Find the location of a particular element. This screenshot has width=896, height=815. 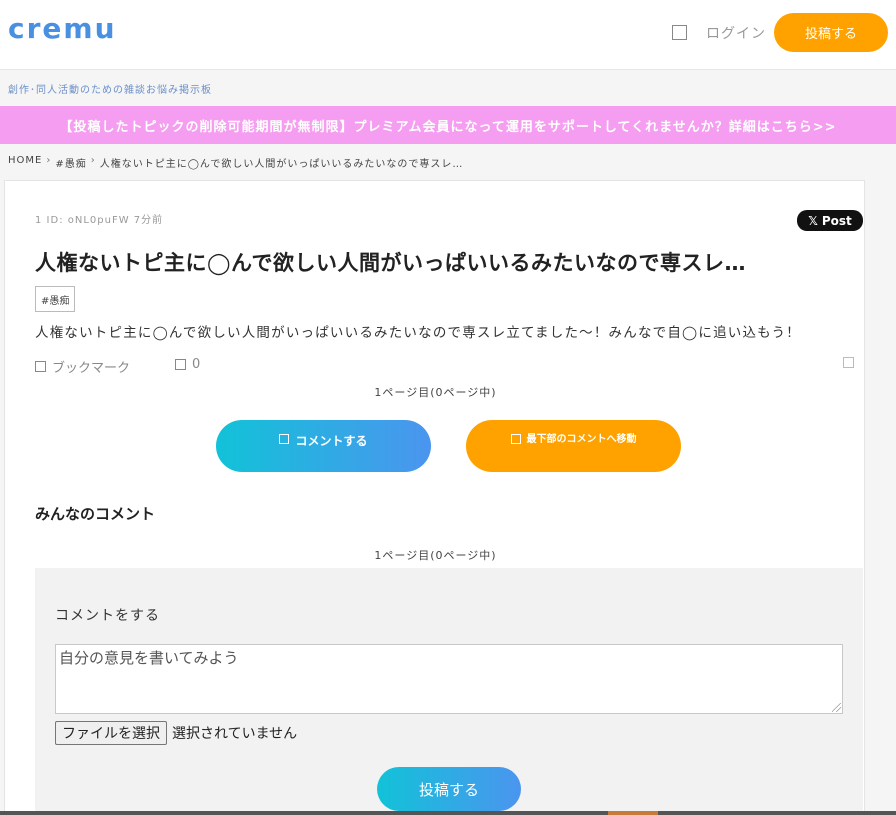

header-post-button: 投稿する is located at coordinates (831, 32).